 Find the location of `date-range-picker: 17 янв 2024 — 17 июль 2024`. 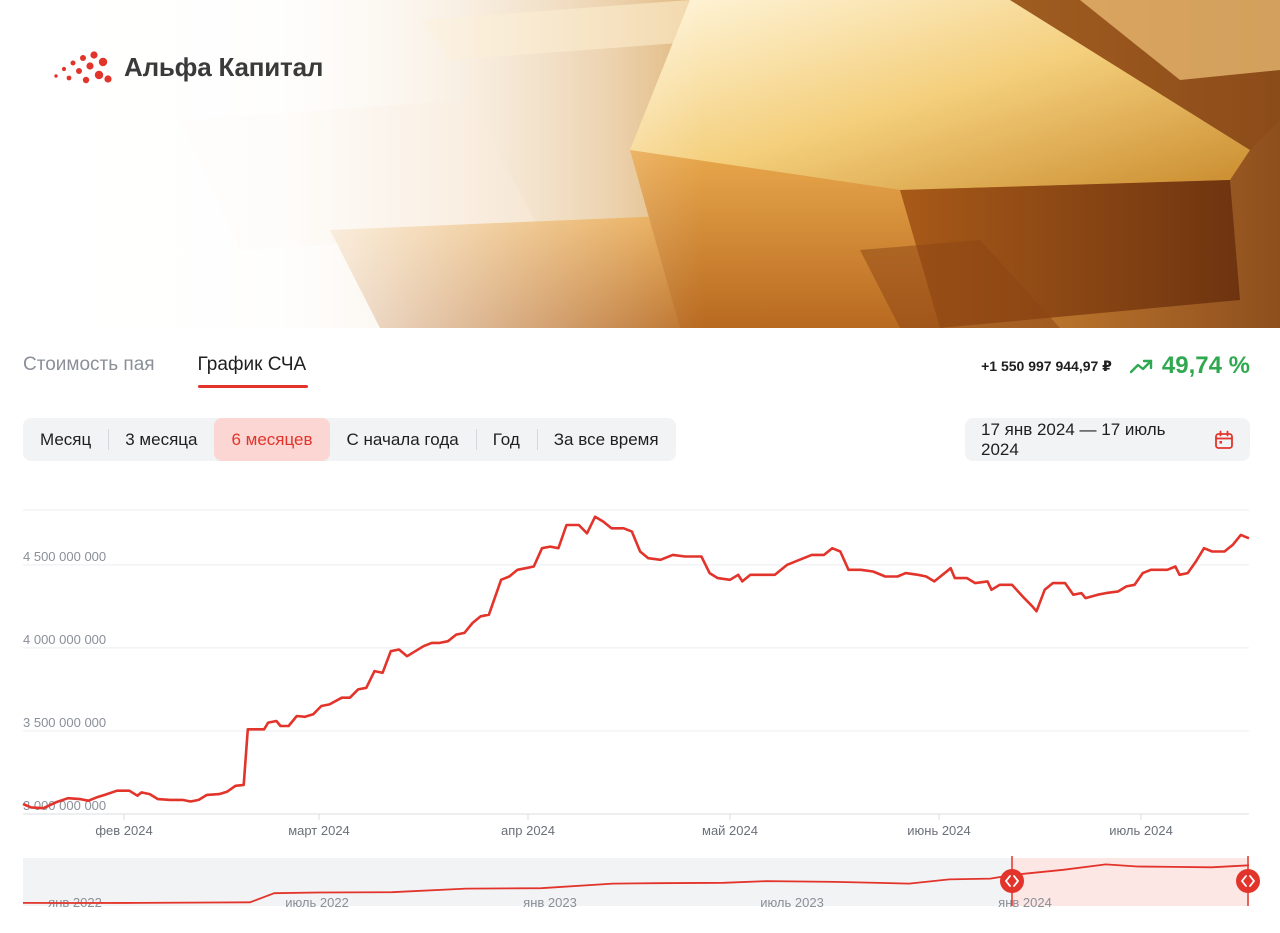

date-range-picker: 17 янв 2024 — 17 июль 2024 is located at coordinates (1107, 439).